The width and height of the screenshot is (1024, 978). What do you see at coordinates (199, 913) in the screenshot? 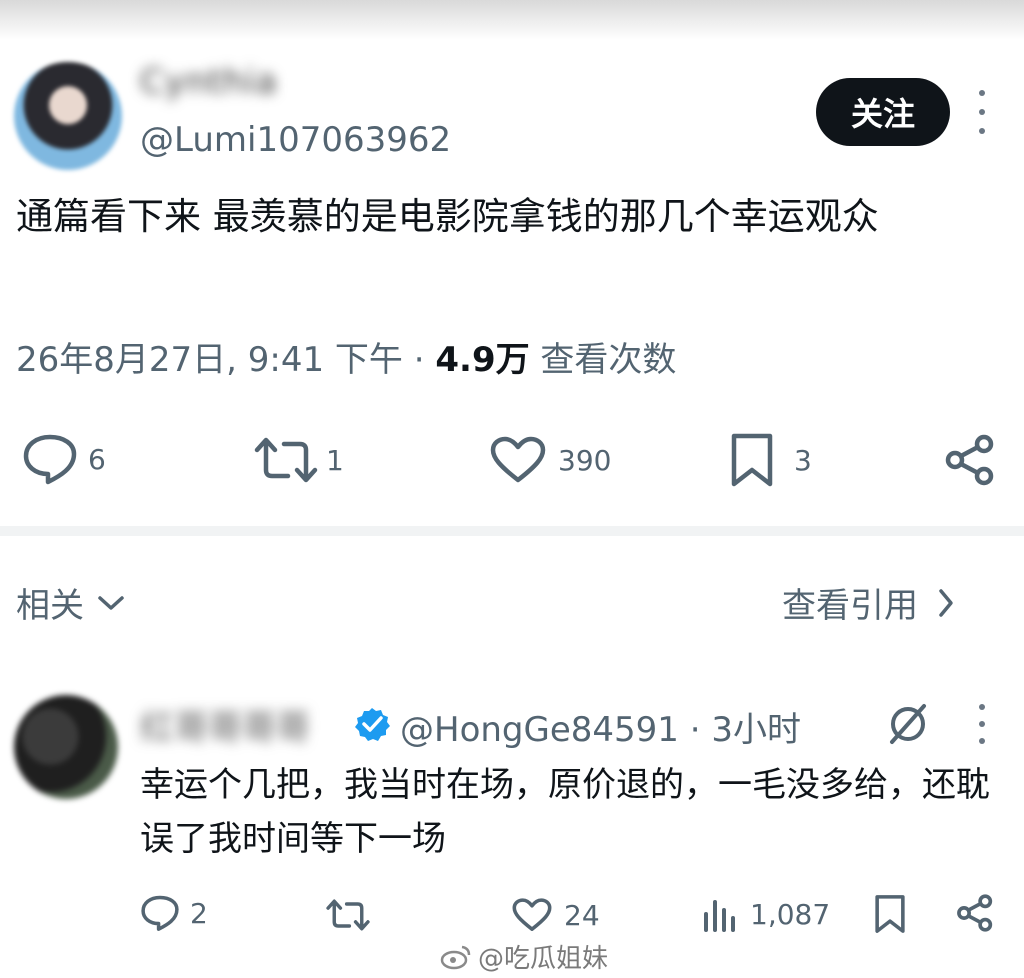
I see `reply-reply-count: 2` at bounding box center [199, 913].